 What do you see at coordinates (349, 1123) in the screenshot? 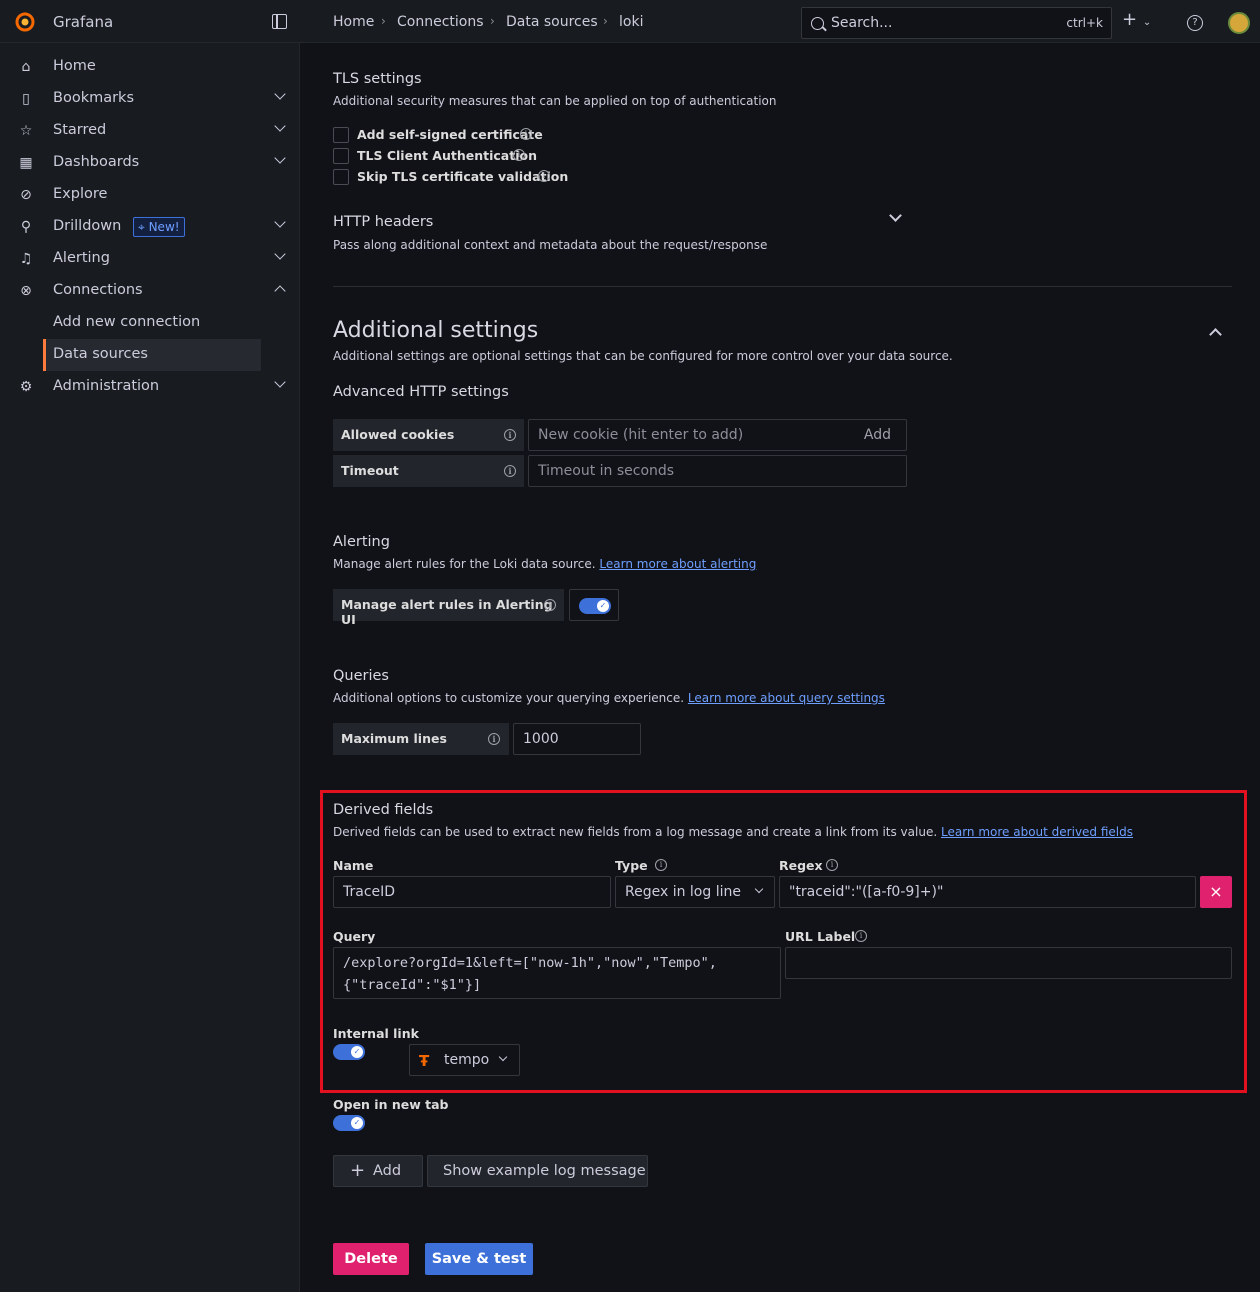
I see `open-new-tab-toggle` at bounding box center [349, 1123].